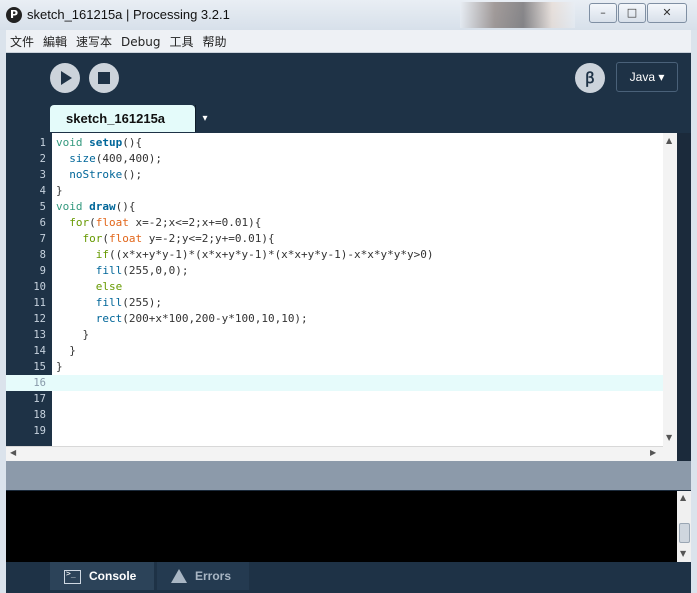 Image resolution: width=697 pixels, height=593 pixels. Describe the element at coordinates (341, 191) in the screenshot. I see `code-line: 4}` at that location.